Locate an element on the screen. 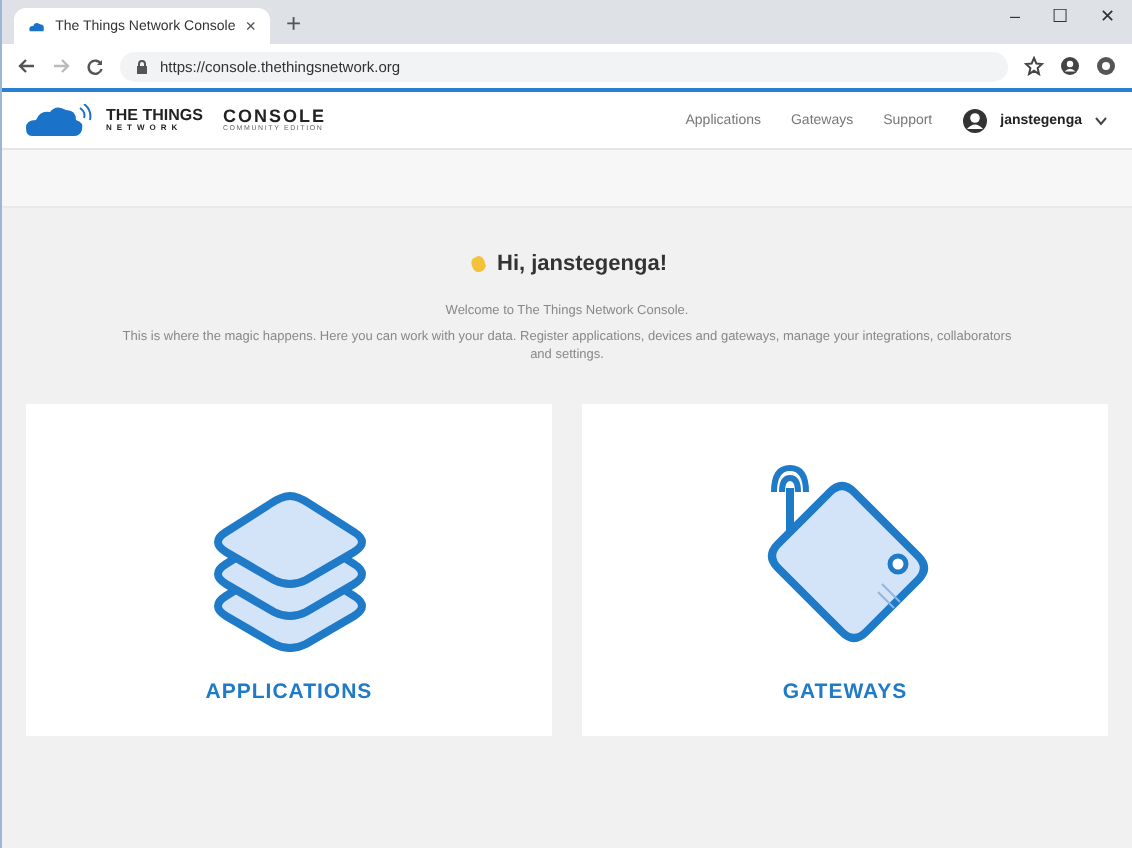 Image resolution: width=1132 pixels, height=848 pixels. greeting-heading: Hi, janstegenga! is located at coordinates (582, 264).